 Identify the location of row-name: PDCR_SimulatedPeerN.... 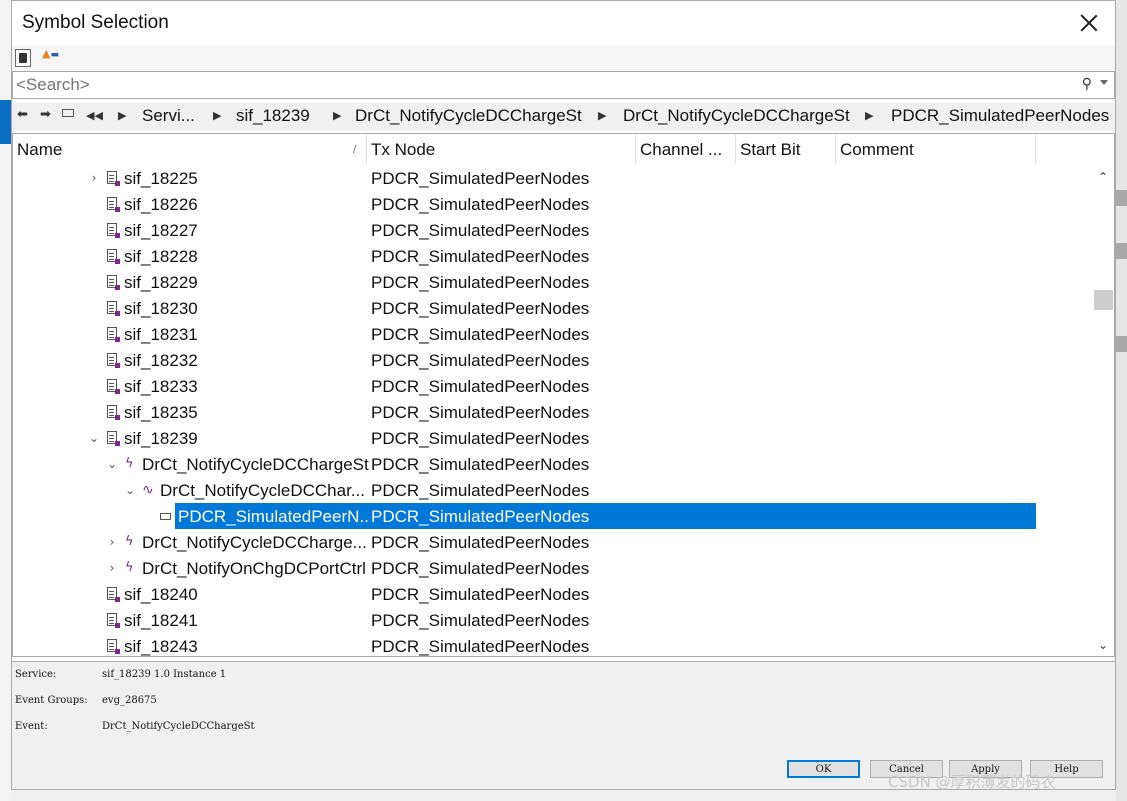
(273, 516).